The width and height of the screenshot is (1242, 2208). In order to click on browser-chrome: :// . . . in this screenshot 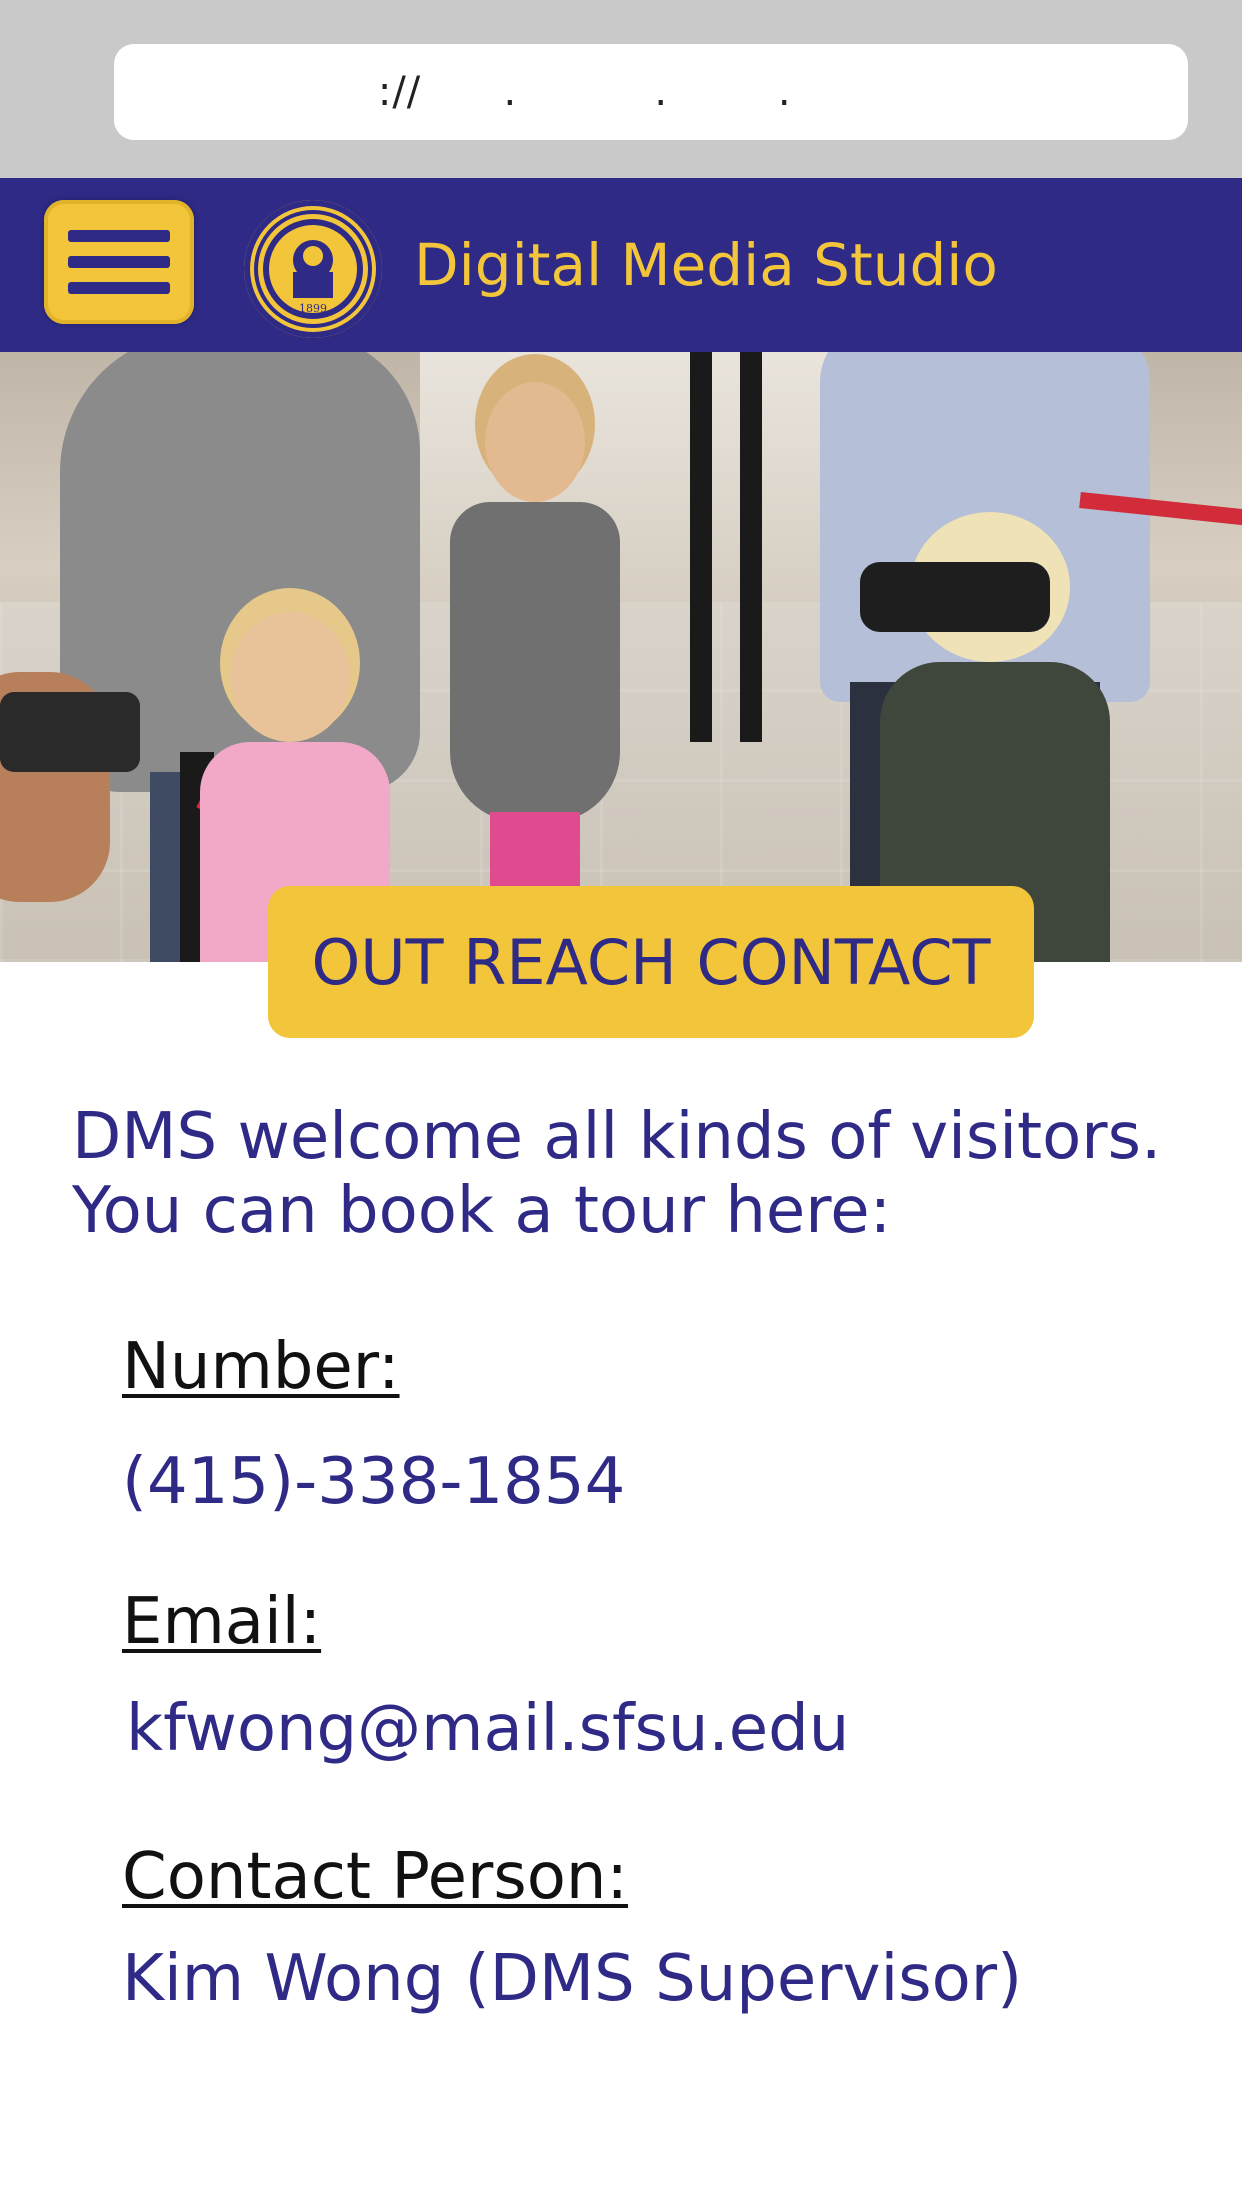, I will do `click(621, 89)`.